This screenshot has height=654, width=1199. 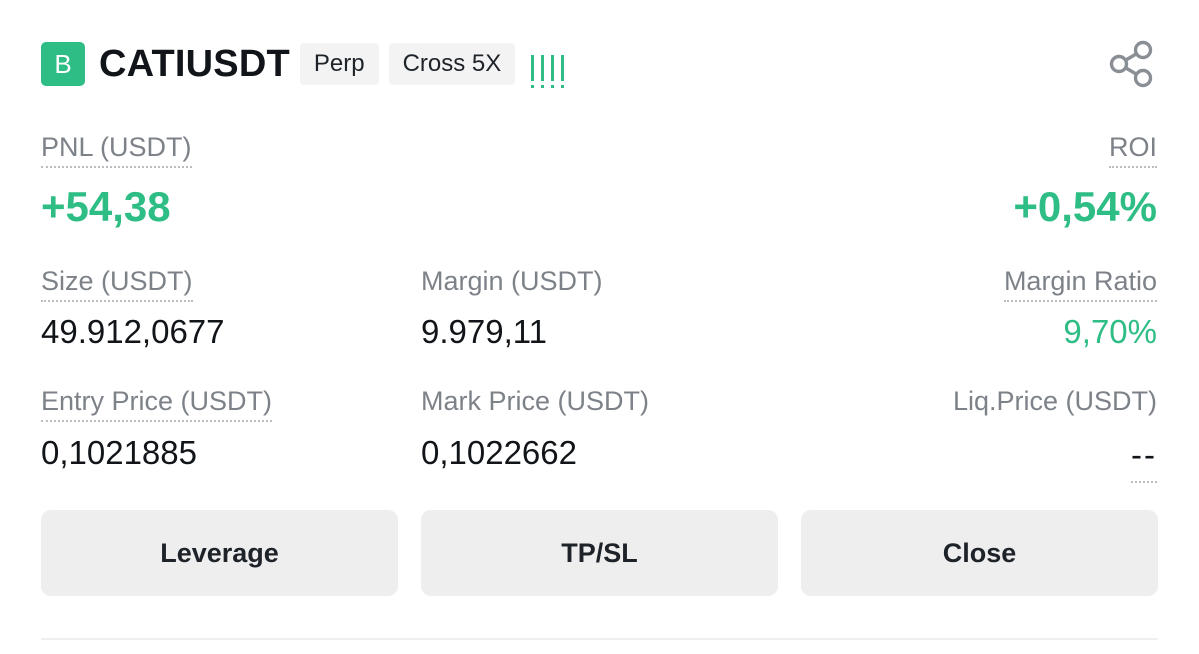 What do you see at coordinates (1080, 283) in the screenshot?
I see `margin-ratio-label: Margin Ratio` at bounding box center [1080, 283].